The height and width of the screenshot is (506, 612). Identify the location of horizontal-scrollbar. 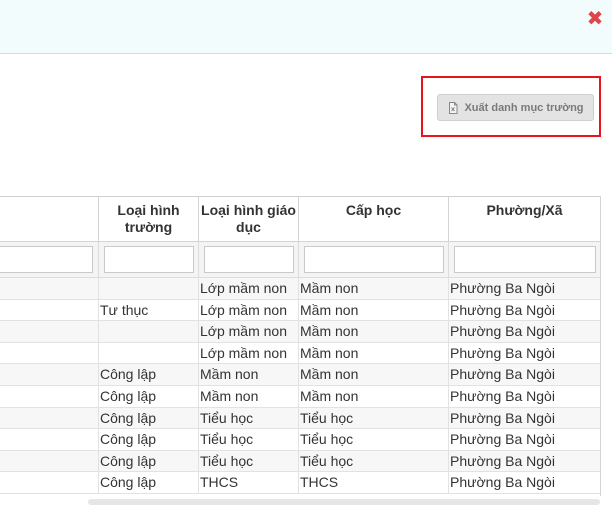
(306, 501).